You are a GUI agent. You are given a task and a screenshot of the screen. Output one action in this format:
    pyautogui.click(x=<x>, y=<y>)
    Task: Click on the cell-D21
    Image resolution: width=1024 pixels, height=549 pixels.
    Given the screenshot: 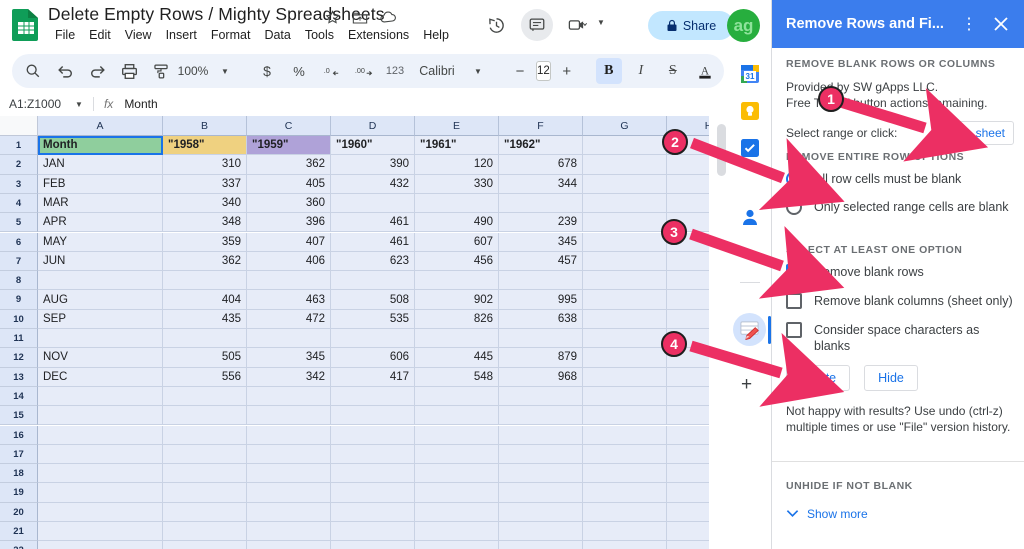 What is the action you would take?
    pyautogui.click(x=373, y=532)
    